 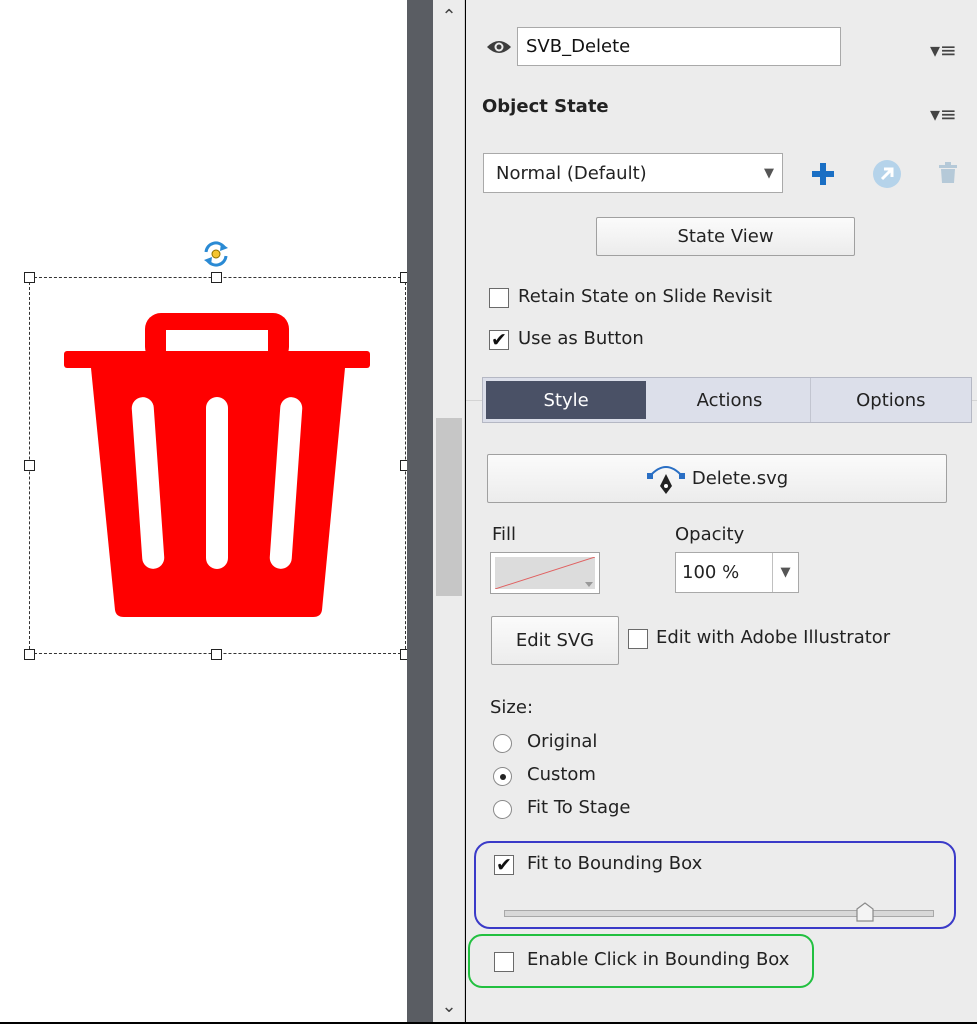 What do you see at coordinates (504, 962) in the screenshot?
I see `enable-click-checkbox` at bounding box center [504, 962].